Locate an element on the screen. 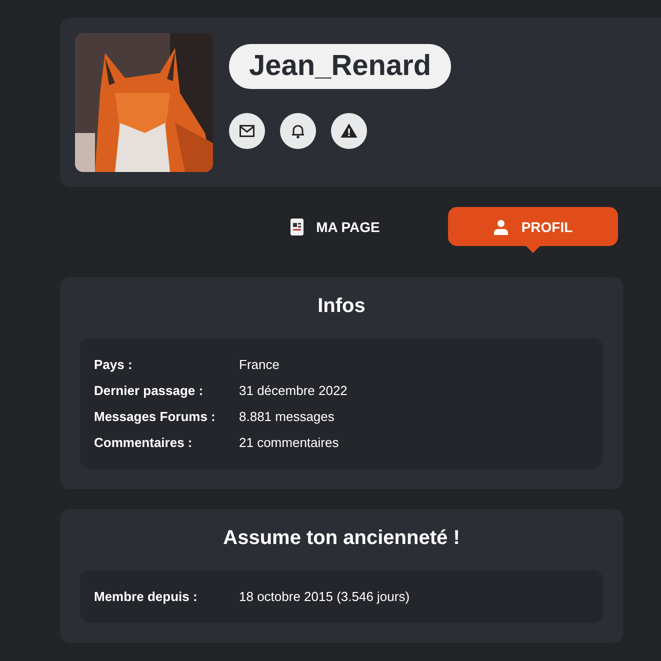  field-value: 21 commentaires is located at coordinates (289, 442).